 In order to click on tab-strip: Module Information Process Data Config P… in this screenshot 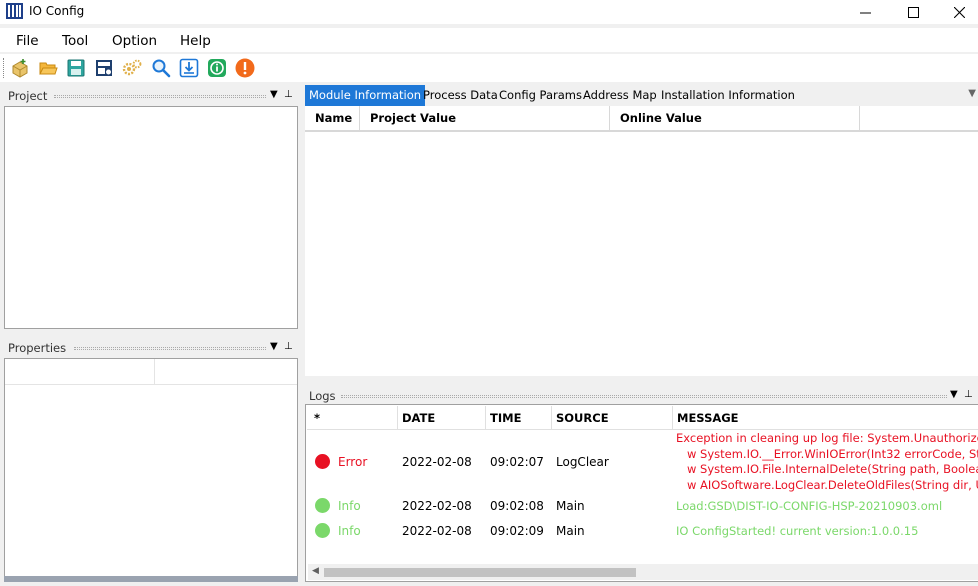, I will do `click(641, 95)`.